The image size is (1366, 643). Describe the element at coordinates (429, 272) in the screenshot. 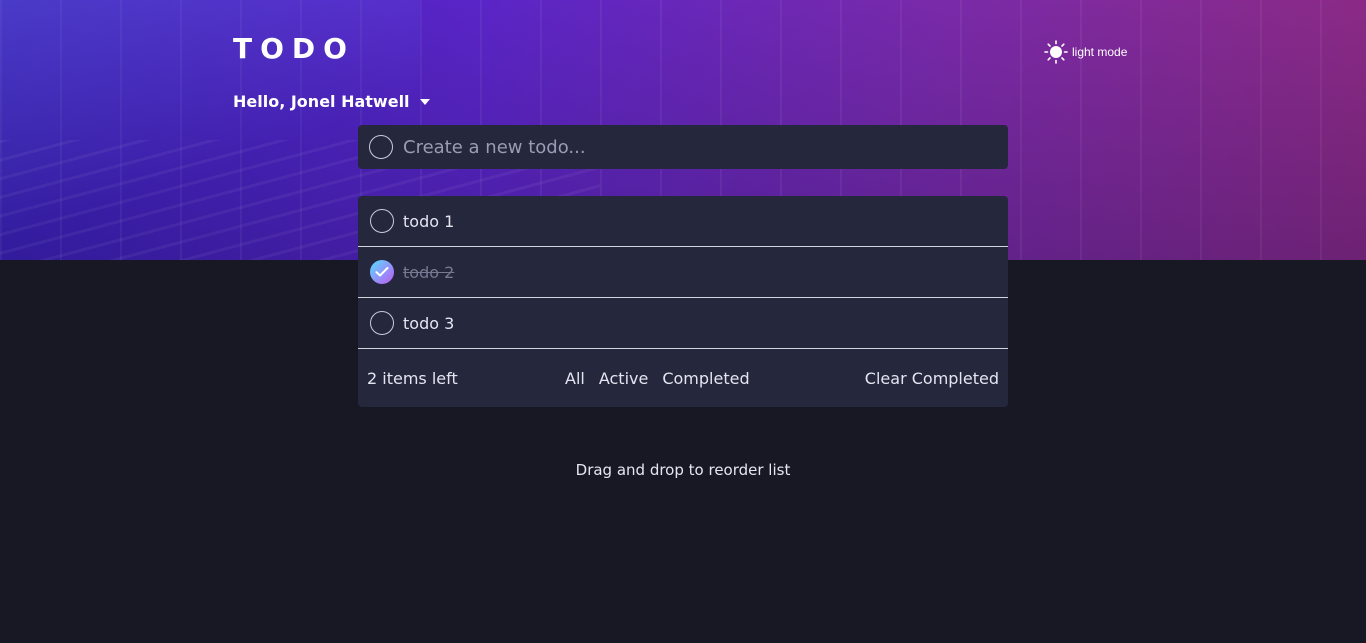

I see `todo-label: todo 2` at that location.